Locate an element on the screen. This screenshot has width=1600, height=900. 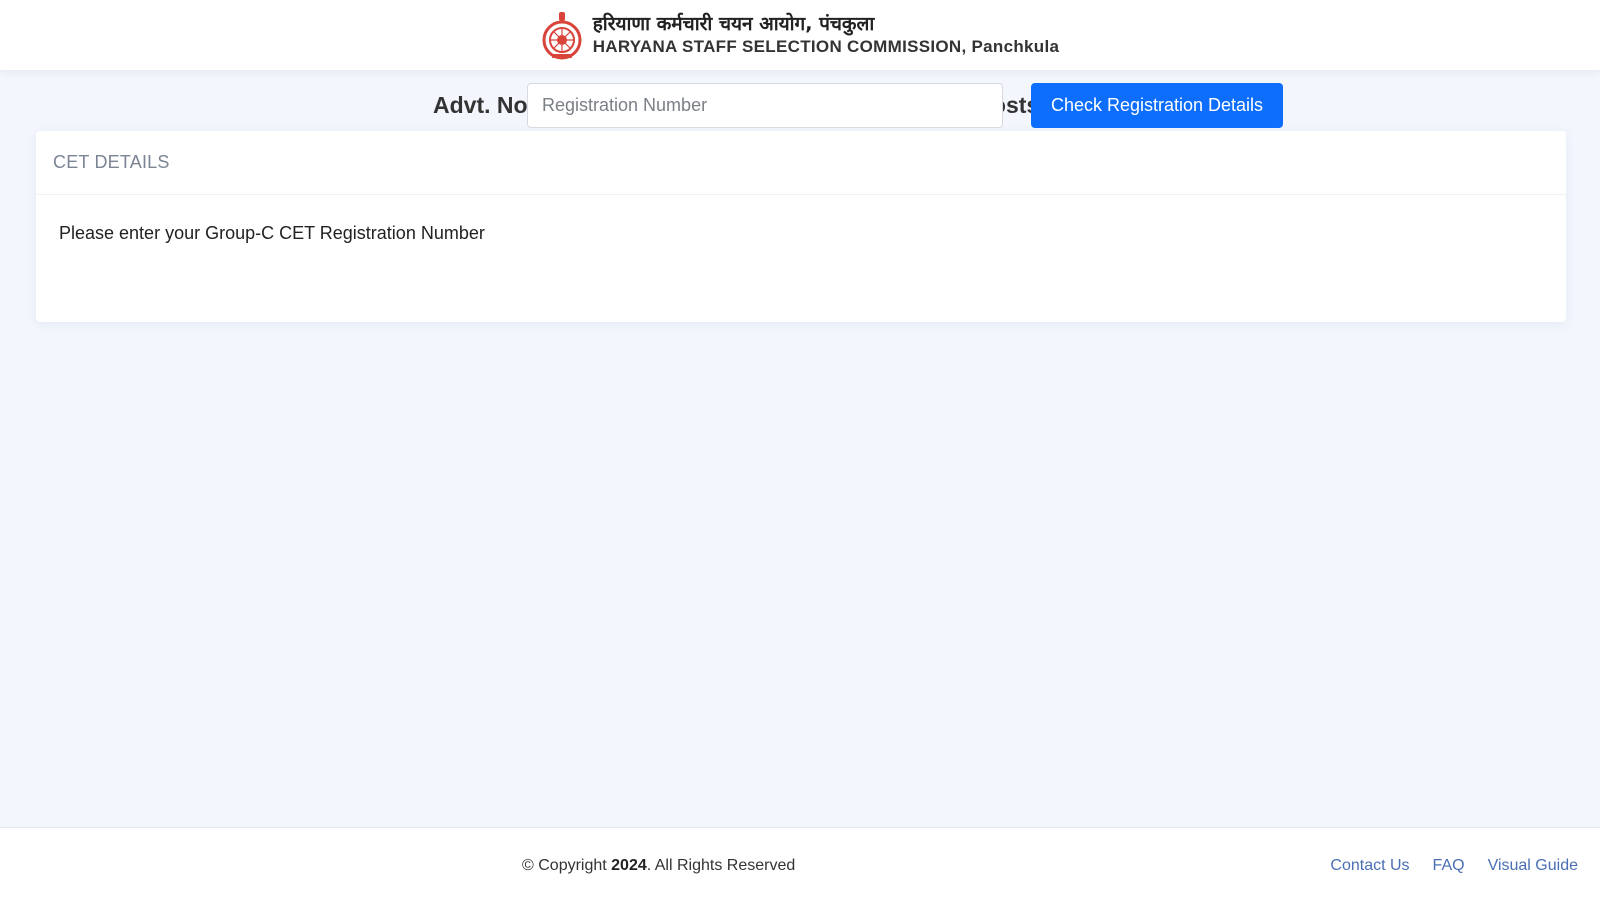
org-name-hindi: हरियाणा कर्मचारी चयन आयोग, पंचकुला is located at coordinates (733, 24).